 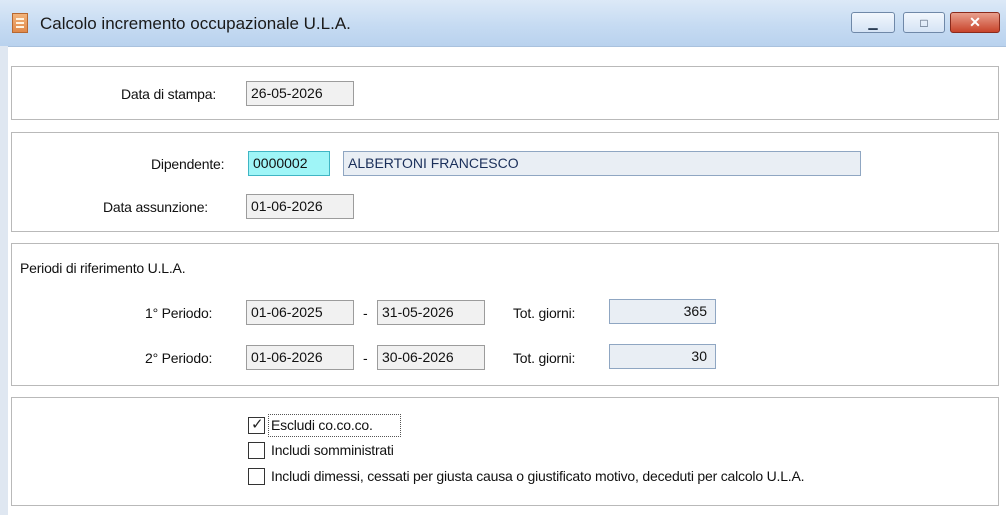 What do you see at coordinates (256, 476) in the screenshot?
I see `include-dimessi-checkbox` at bounding box center [256, 476].